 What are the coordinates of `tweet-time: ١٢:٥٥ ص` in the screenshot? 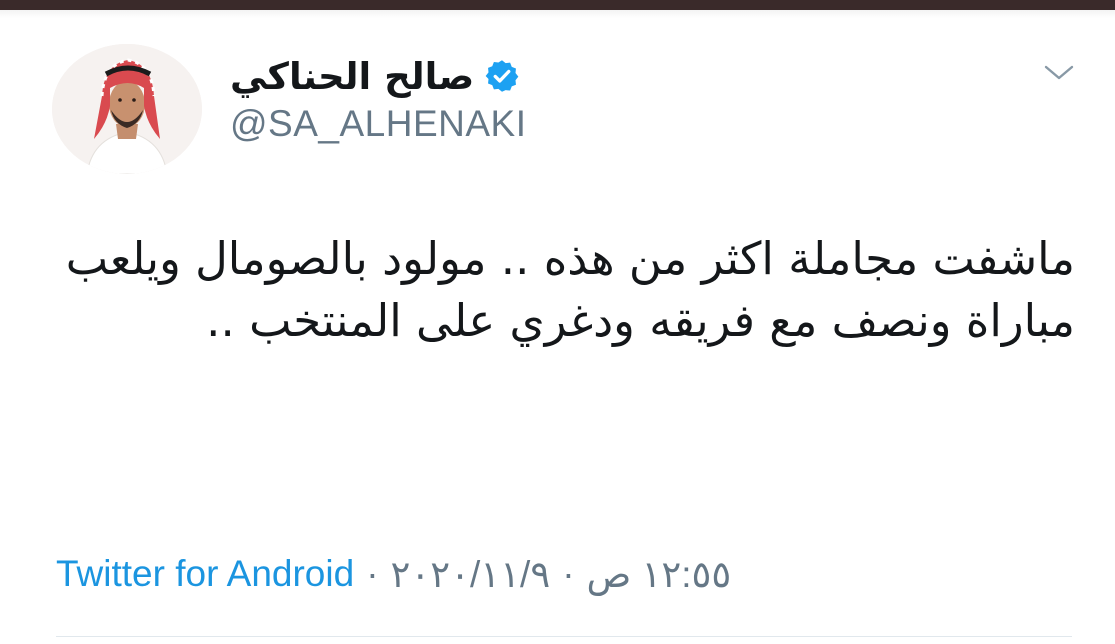 It's located at (659, 574).